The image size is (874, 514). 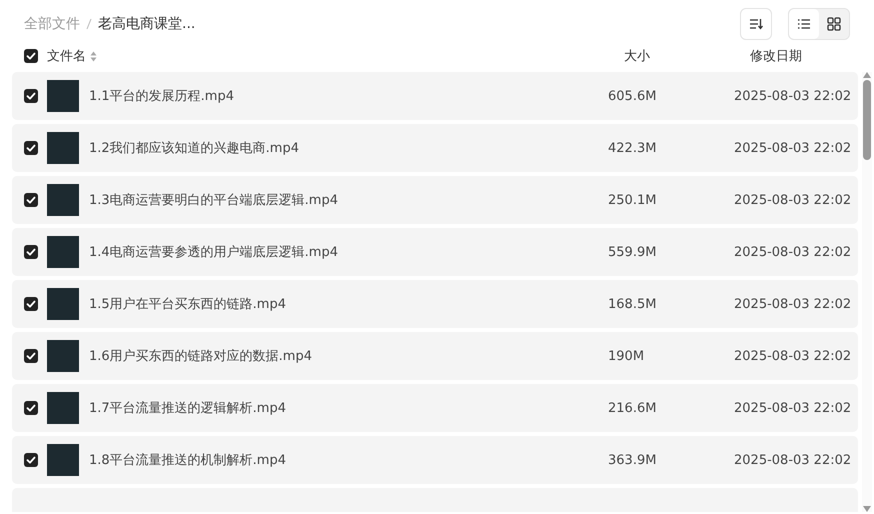 What do you see at coordinates (214, 200) in the screenshot?
I see `file-name: 1.3电商运营要明白的平台端底层逻辑.mp4` at bounding box center [214, 200].